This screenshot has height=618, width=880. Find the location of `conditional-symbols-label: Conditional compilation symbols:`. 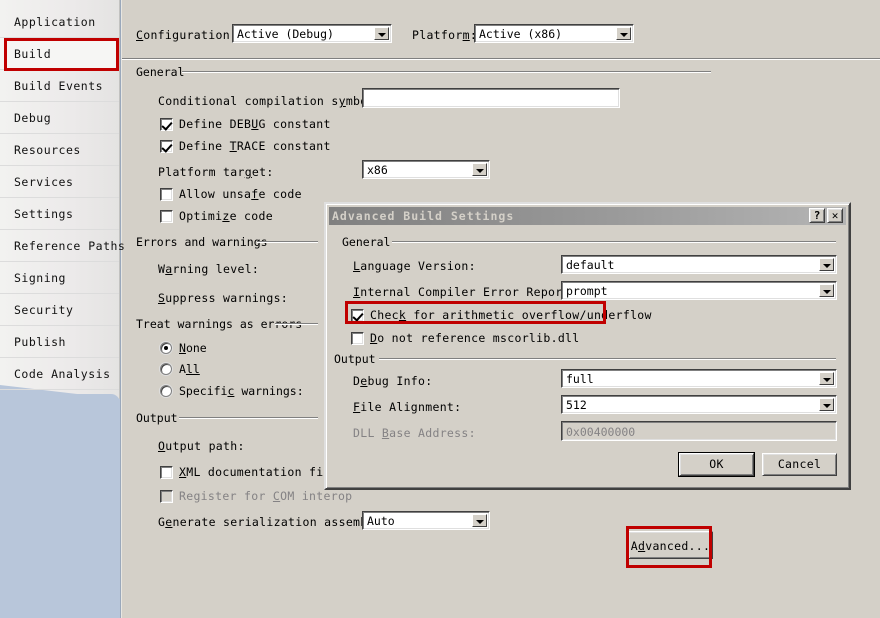

conditional-symbols-label: Conditional compilation symbols: is located at coordinates (273, 101).